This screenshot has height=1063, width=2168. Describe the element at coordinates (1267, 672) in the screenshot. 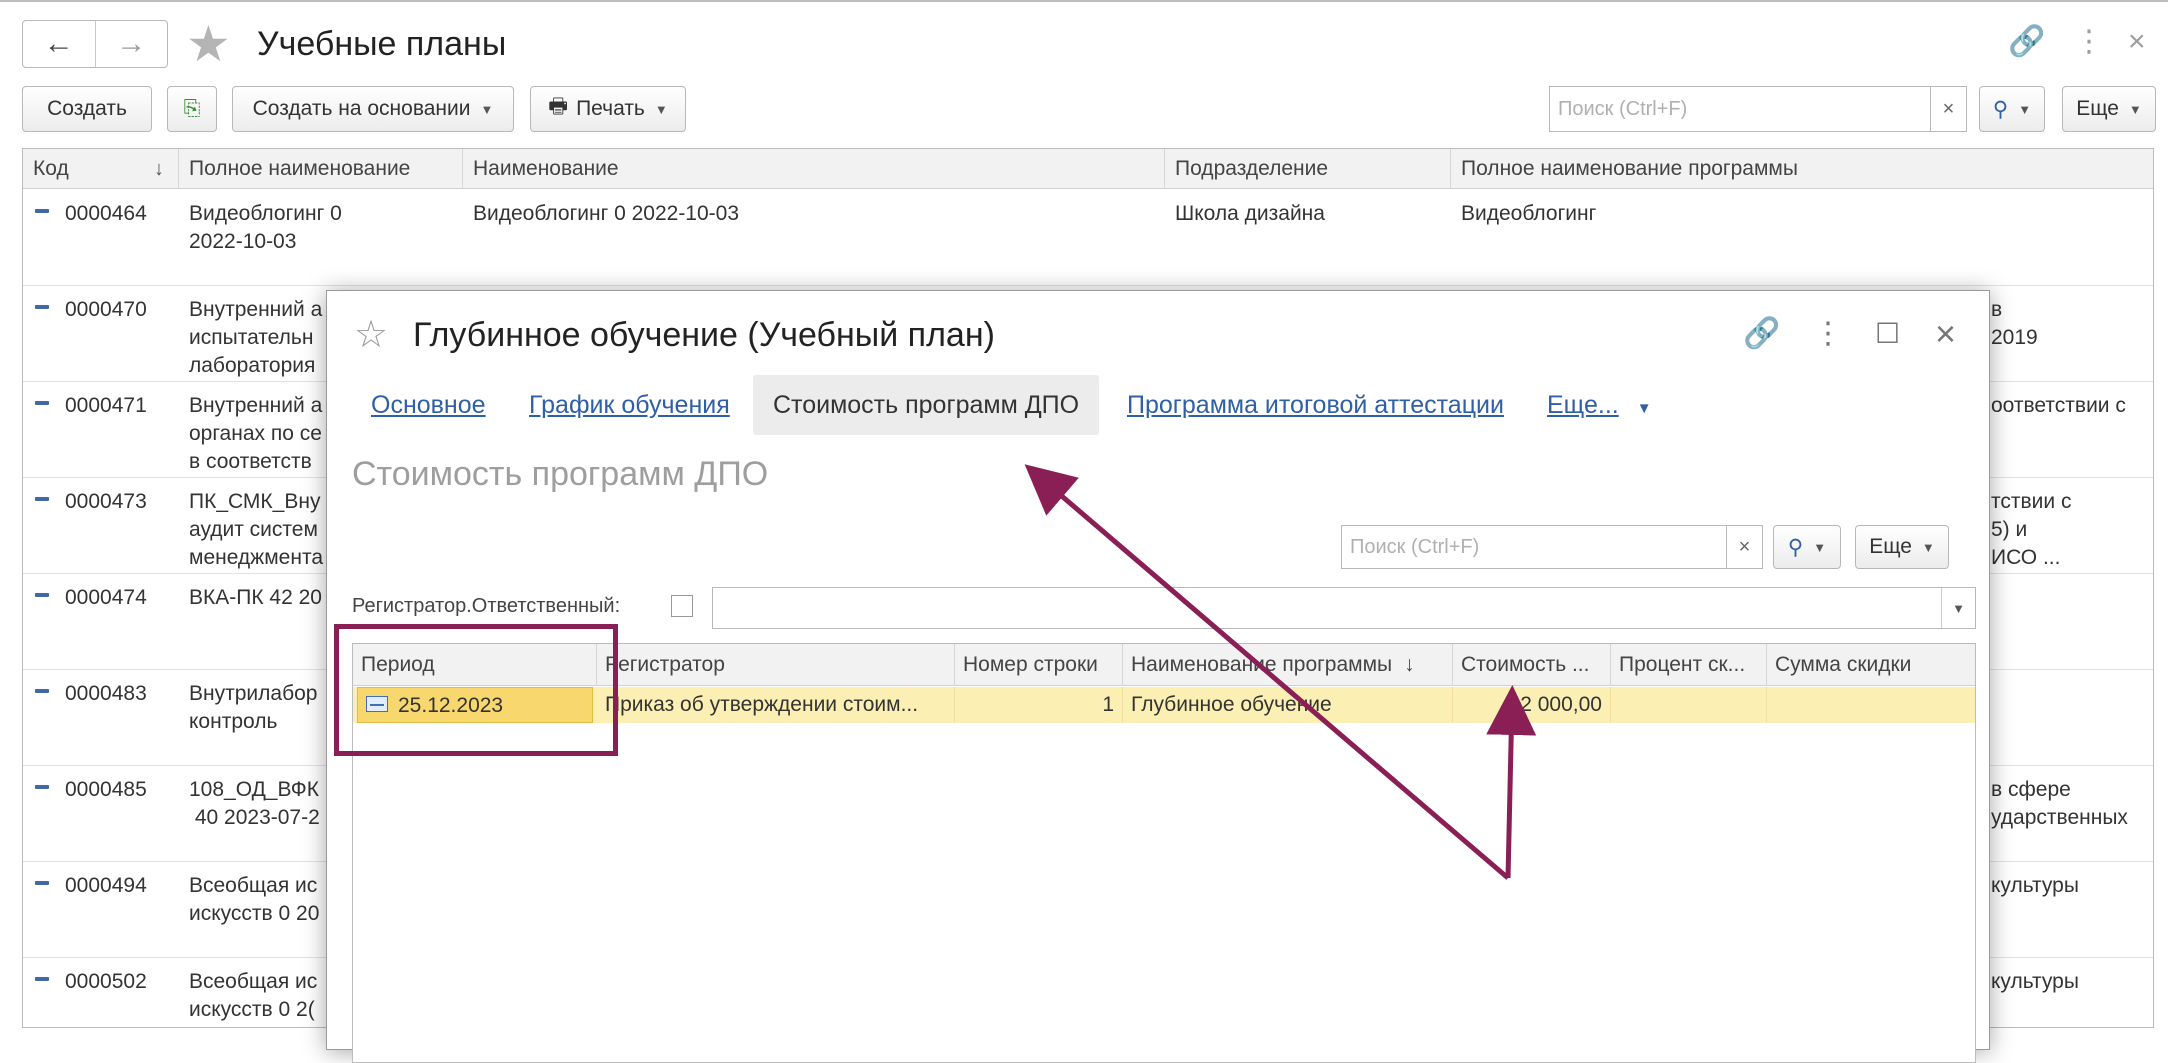

I see `annotation-arrow-to-tab` at that location.